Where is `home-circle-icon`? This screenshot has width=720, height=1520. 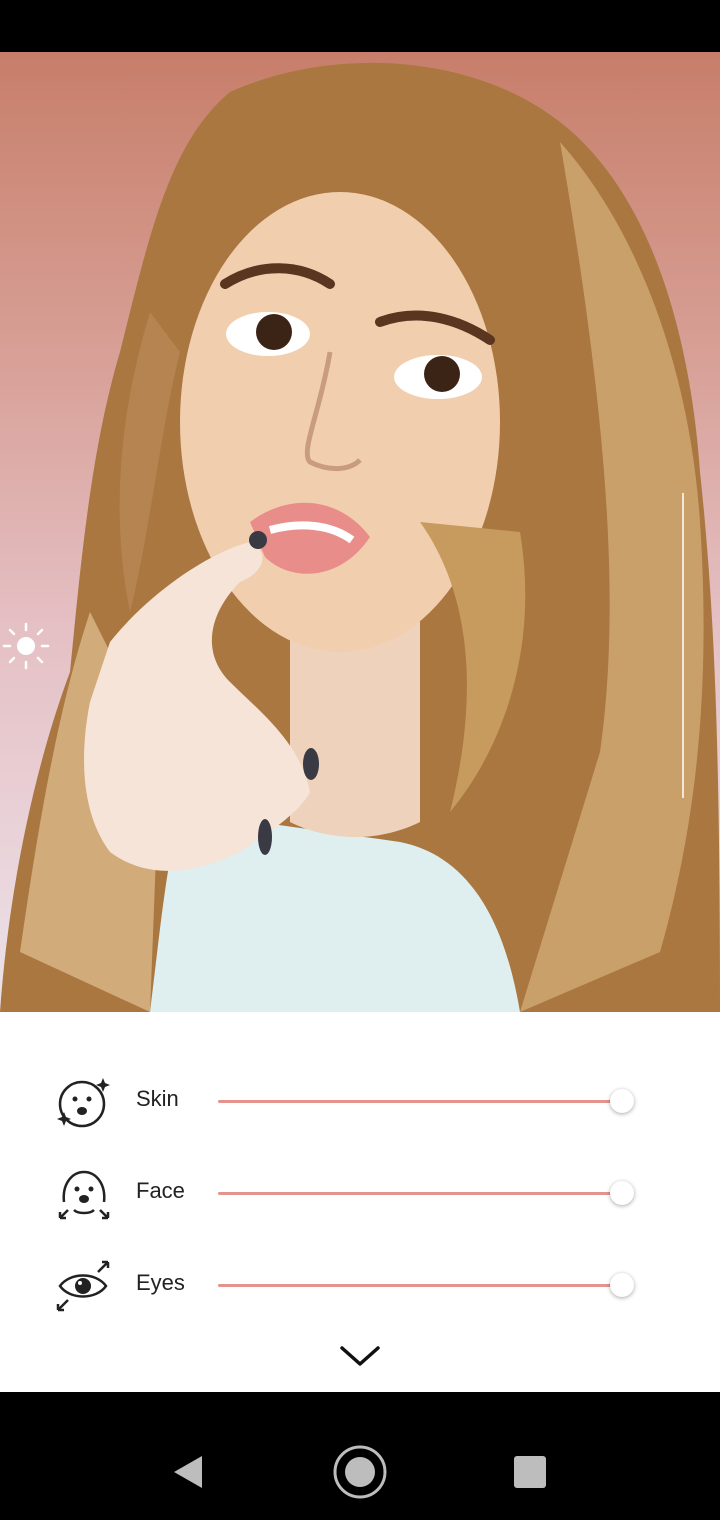 home-circle-icon is located at coordinates (360, 1472).